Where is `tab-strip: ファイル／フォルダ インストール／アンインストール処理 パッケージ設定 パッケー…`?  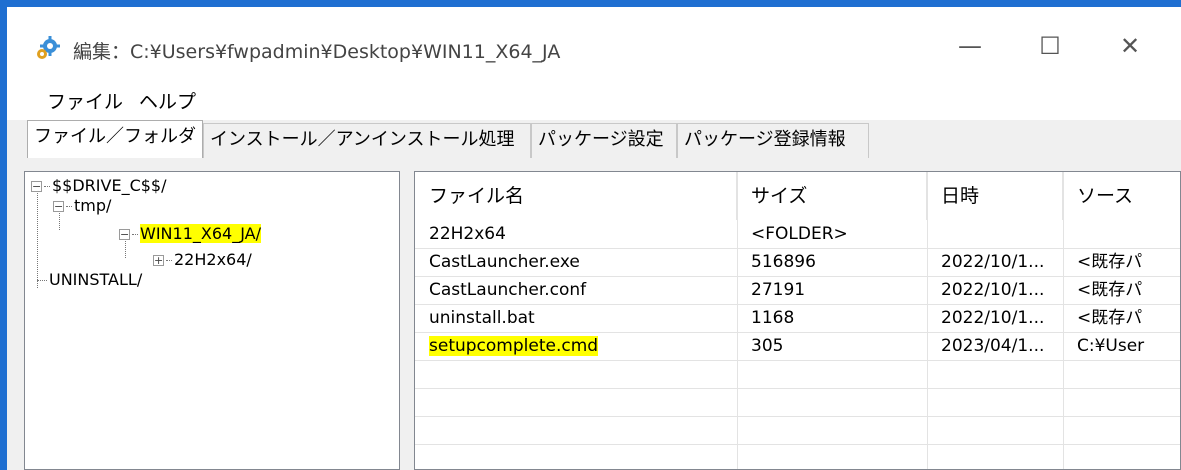
tab-strip: ファイル／フォルダ インストール／アンインストール処理 パッケージ設定 パッケー… is located at coordinates (594, 139).